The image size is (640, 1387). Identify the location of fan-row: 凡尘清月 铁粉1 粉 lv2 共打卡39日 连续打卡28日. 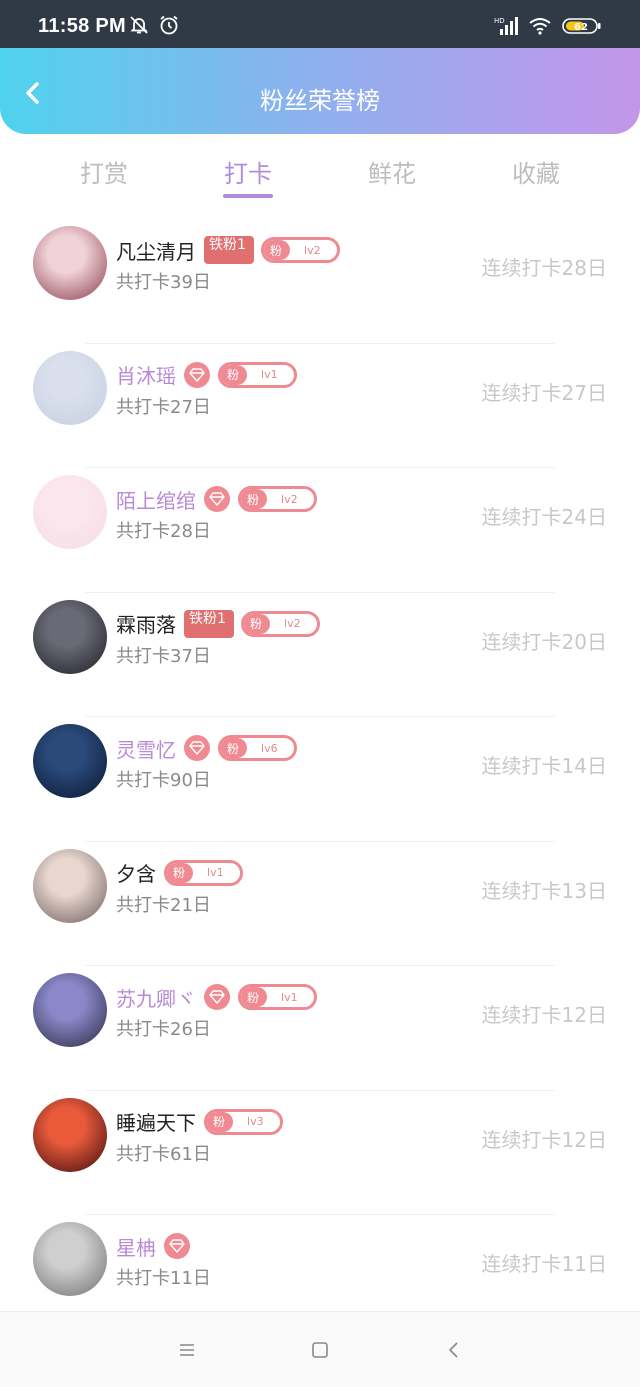
(320, 268).